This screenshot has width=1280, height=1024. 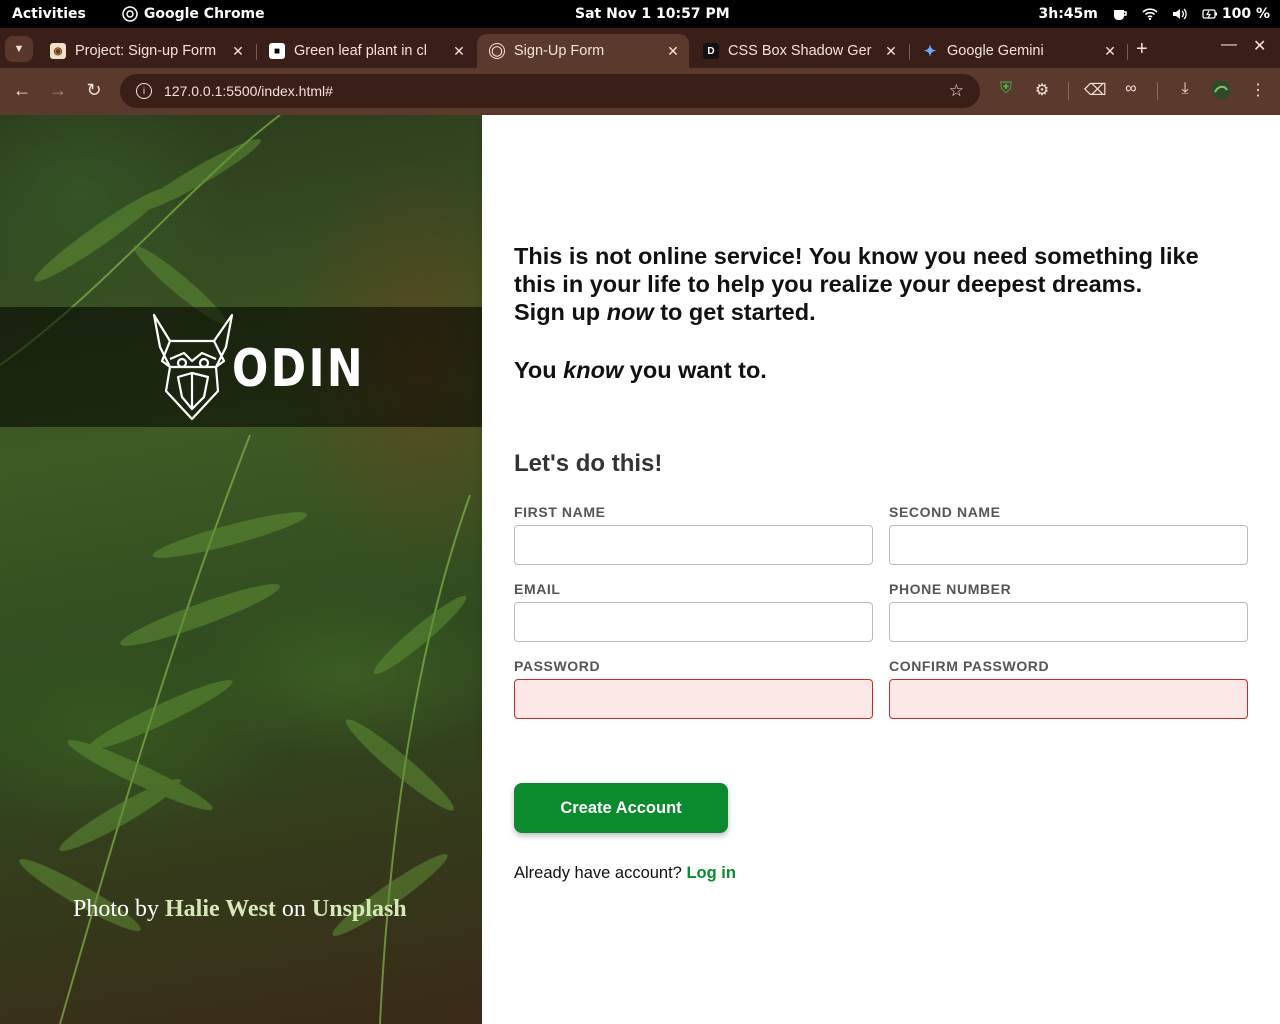 What do you see at coordinates (600, 873) in the screenshot?
I see `login-prompt-text: Already have account?` at bounding box center [600, 873].